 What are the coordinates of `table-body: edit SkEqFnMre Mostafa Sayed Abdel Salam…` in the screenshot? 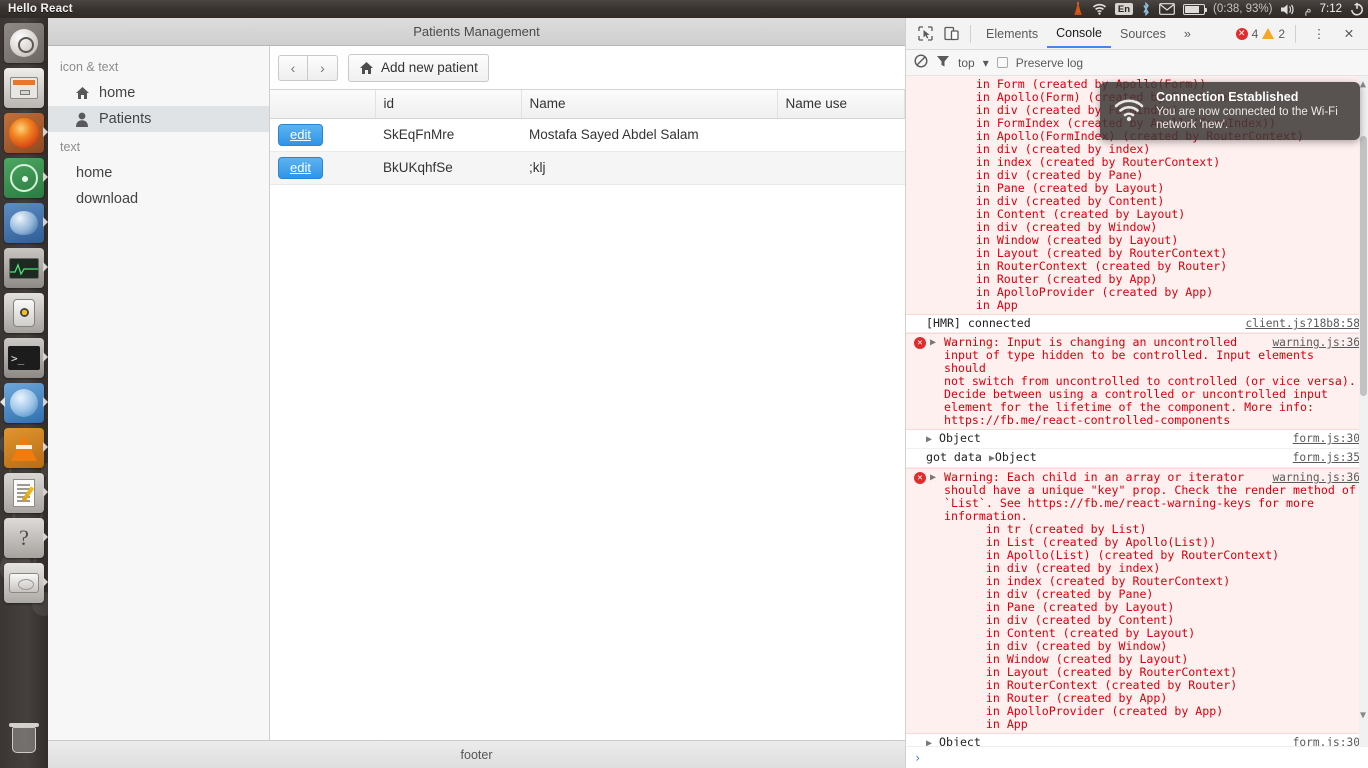 It's located at (587, 151).